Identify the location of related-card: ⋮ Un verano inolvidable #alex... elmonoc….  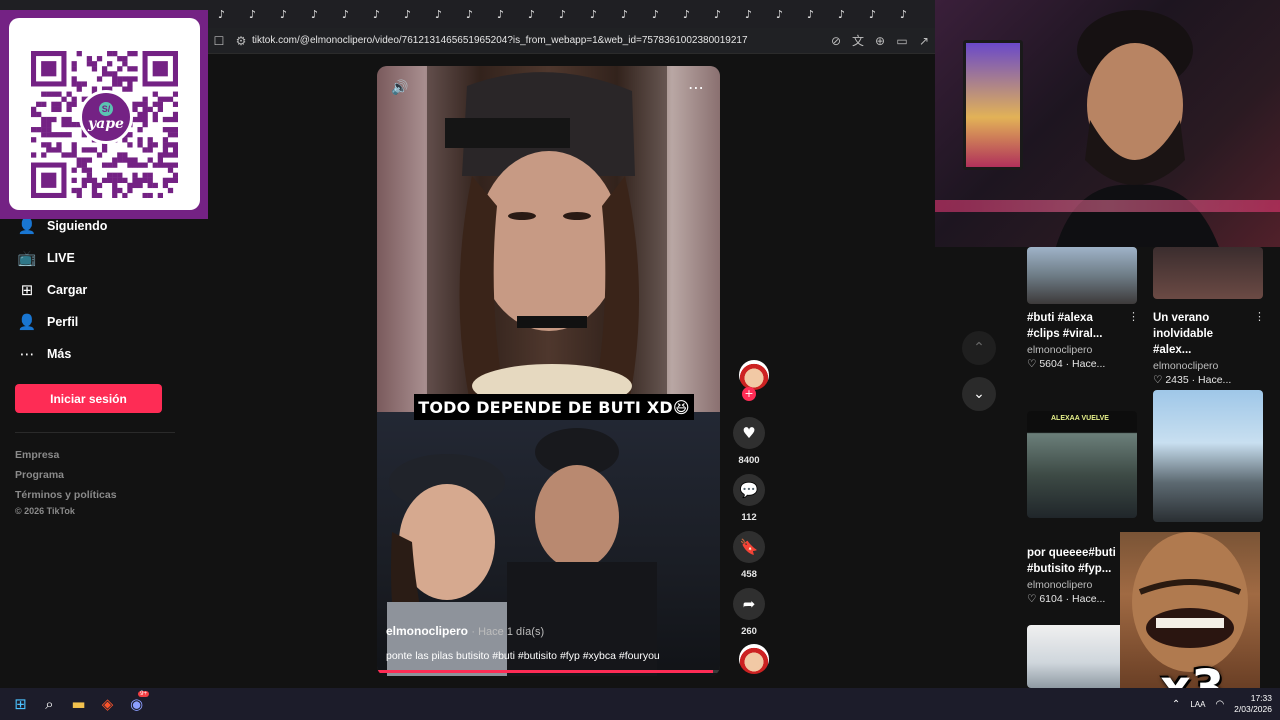
(1209, 316).